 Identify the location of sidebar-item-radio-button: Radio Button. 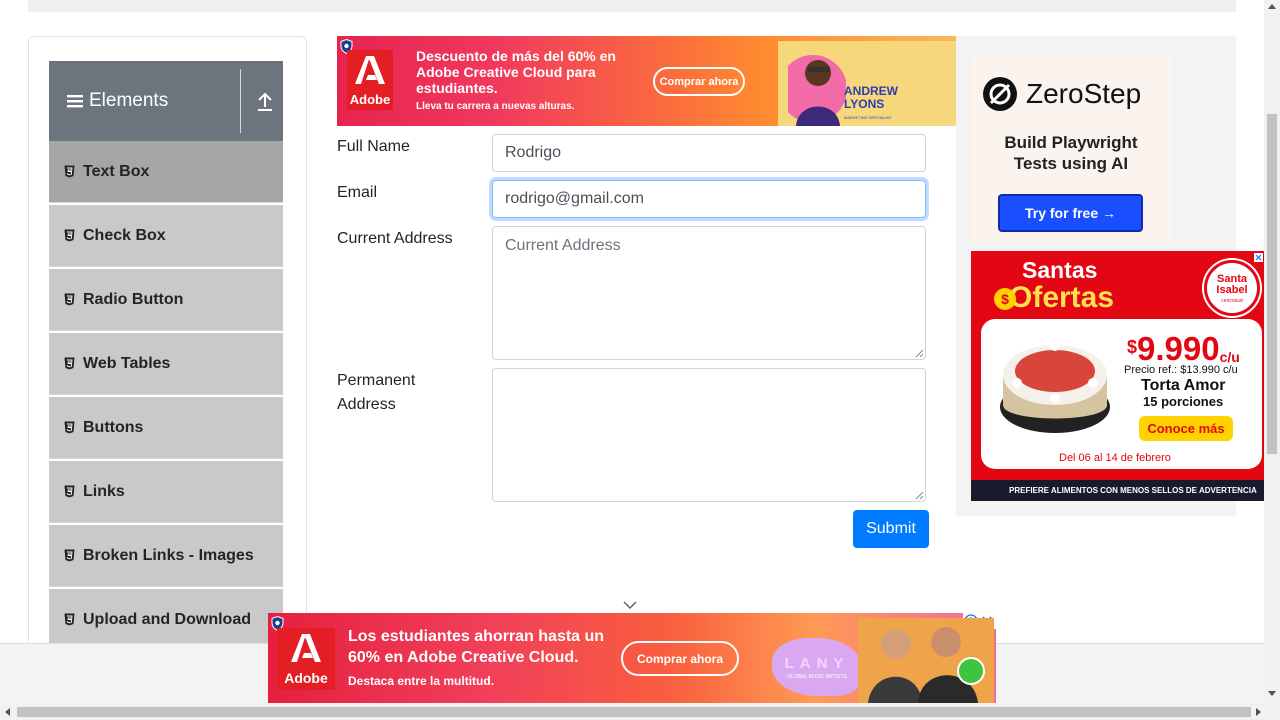
(166, 300).